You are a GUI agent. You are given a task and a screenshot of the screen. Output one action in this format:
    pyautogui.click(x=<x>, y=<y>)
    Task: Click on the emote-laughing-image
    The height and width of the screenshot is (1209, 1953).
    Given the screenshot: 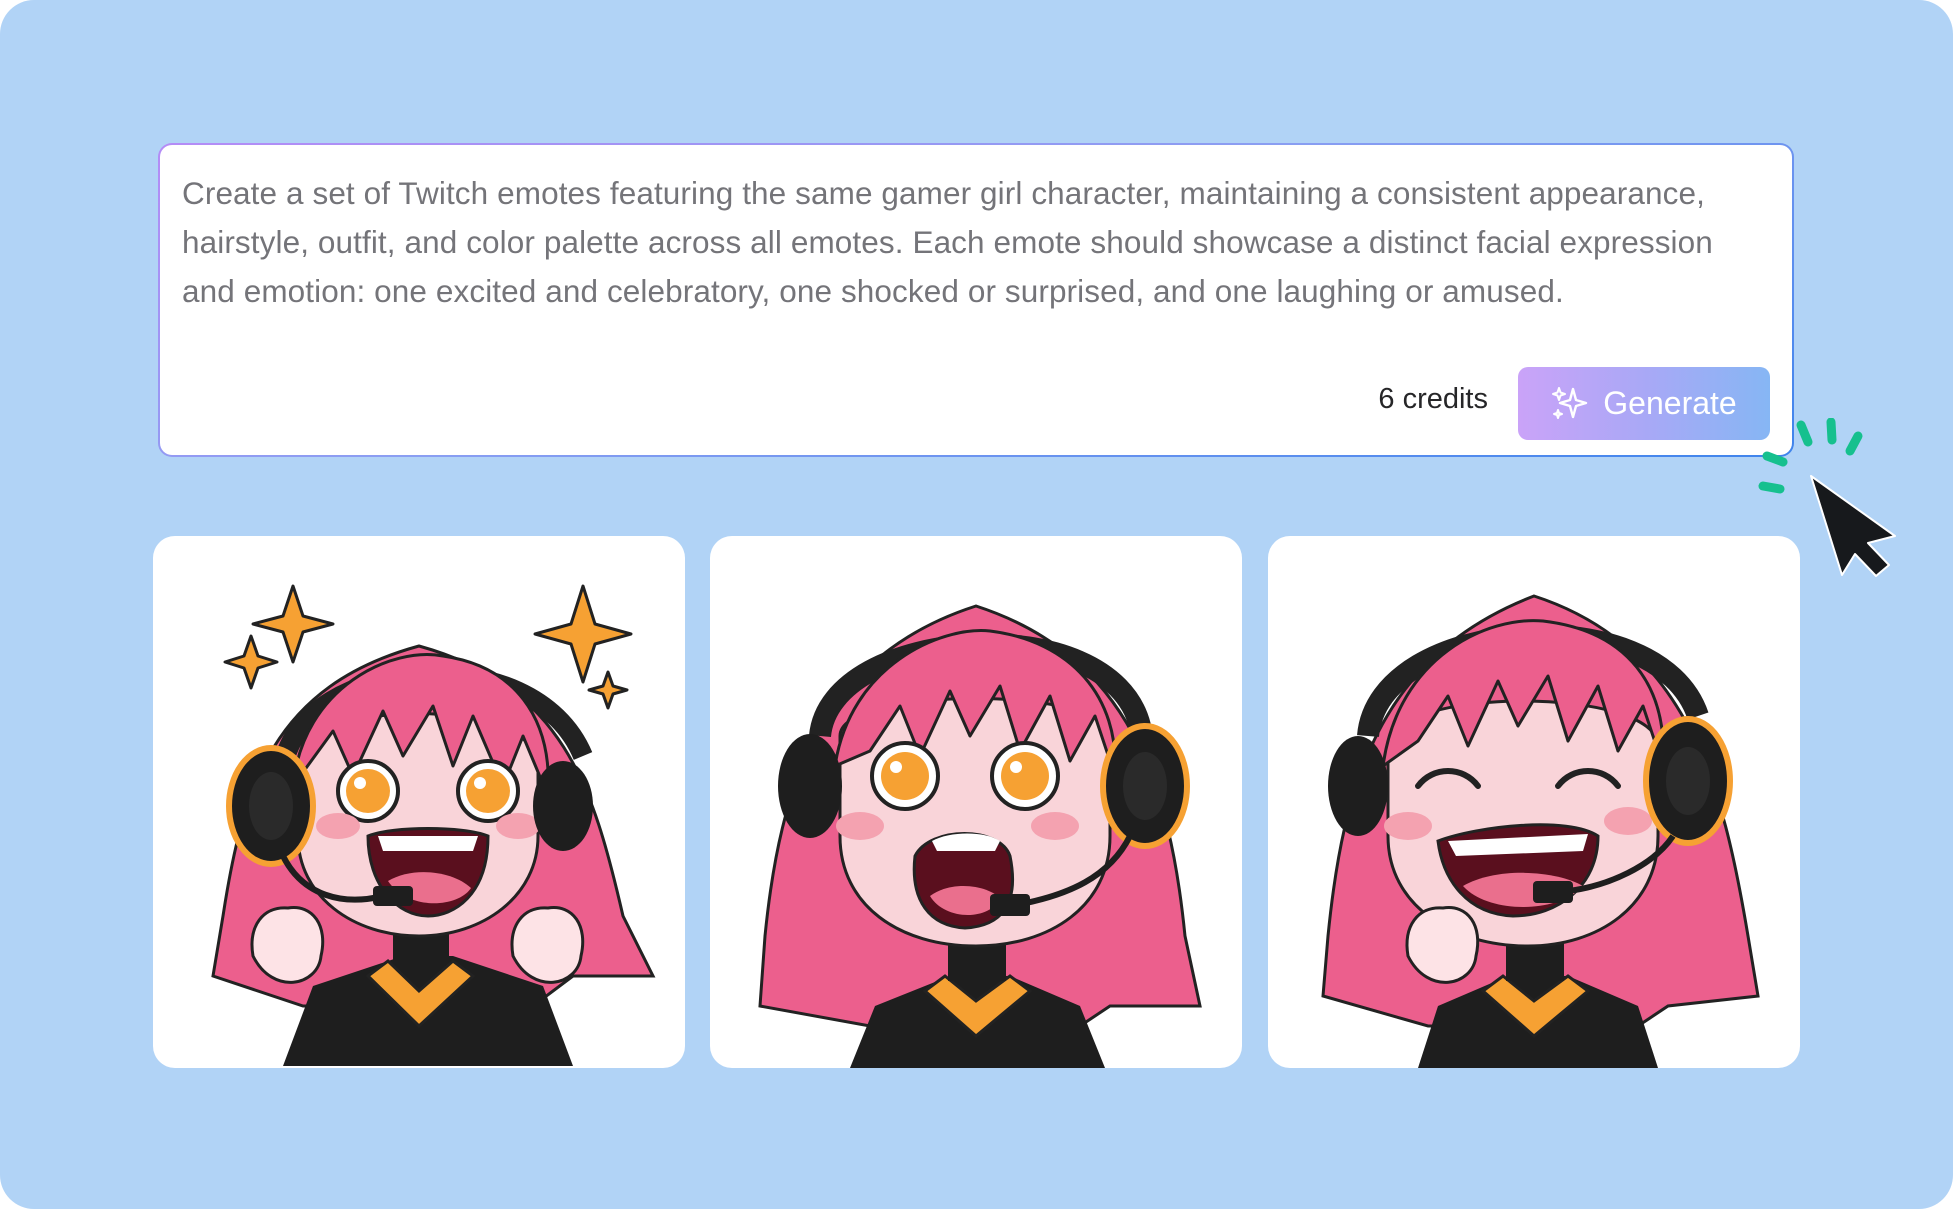 What is the action you would take?
    pyautogui.click(x=1540, y=831)
    